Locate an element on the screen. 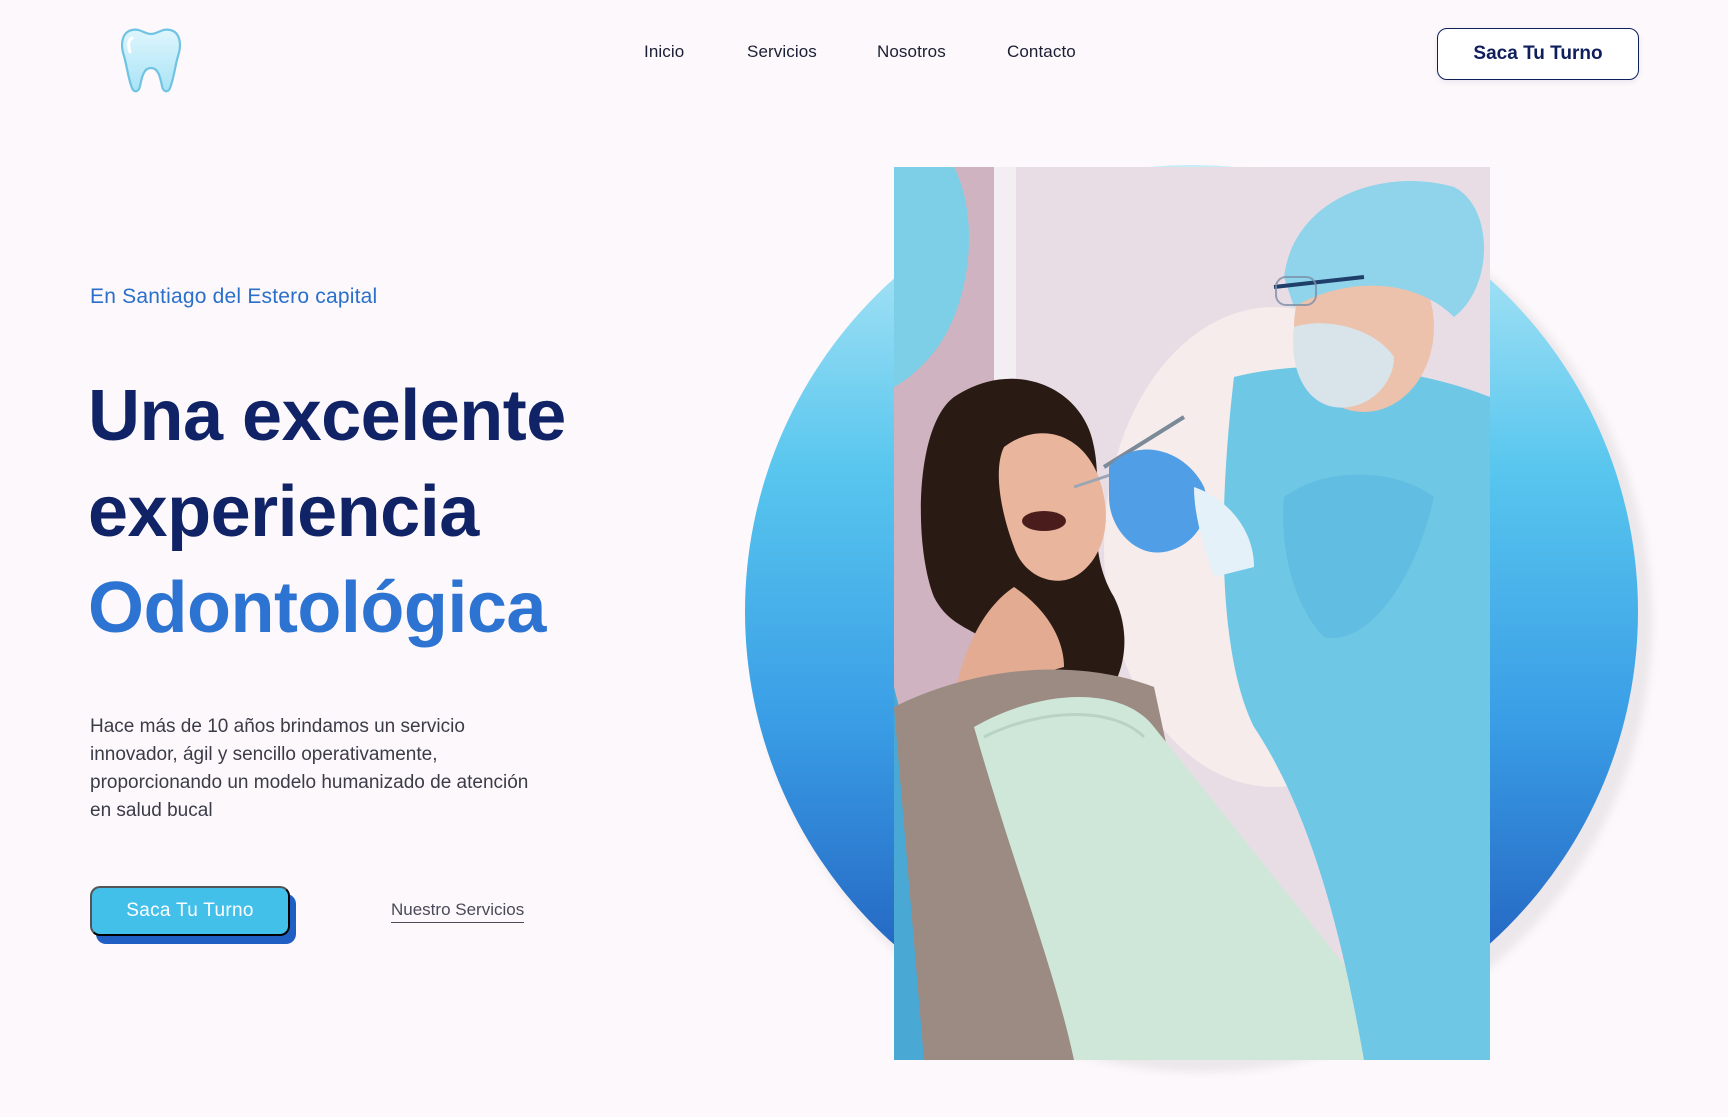  our-services-link: Nuestro Servicios is located at coordinates (458, 911).